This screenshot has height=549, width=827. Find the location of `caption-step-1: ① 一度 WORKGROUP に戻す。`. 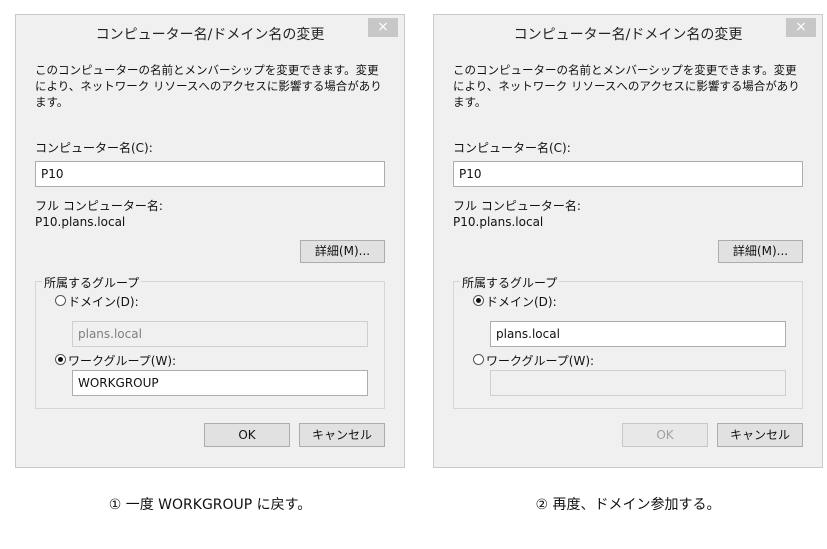

caption-step-1: ① 一度 WORKGROUP に戻す。 is located at coordinates (210, 505).